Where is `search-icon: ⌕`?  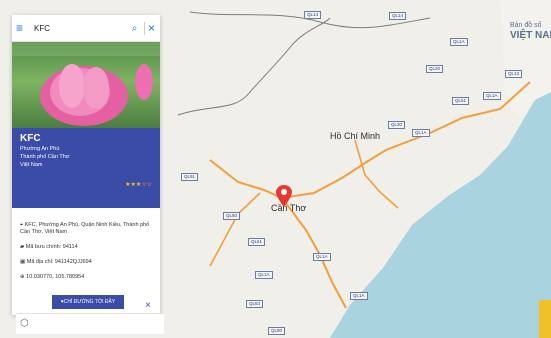 search-icon: ⌕ is located at coordinates (134, 28).